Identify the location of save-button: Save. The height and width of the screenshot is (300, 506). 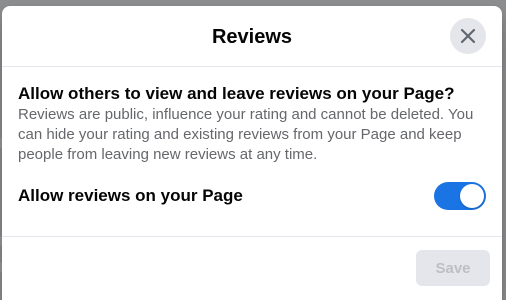
(453, 268).